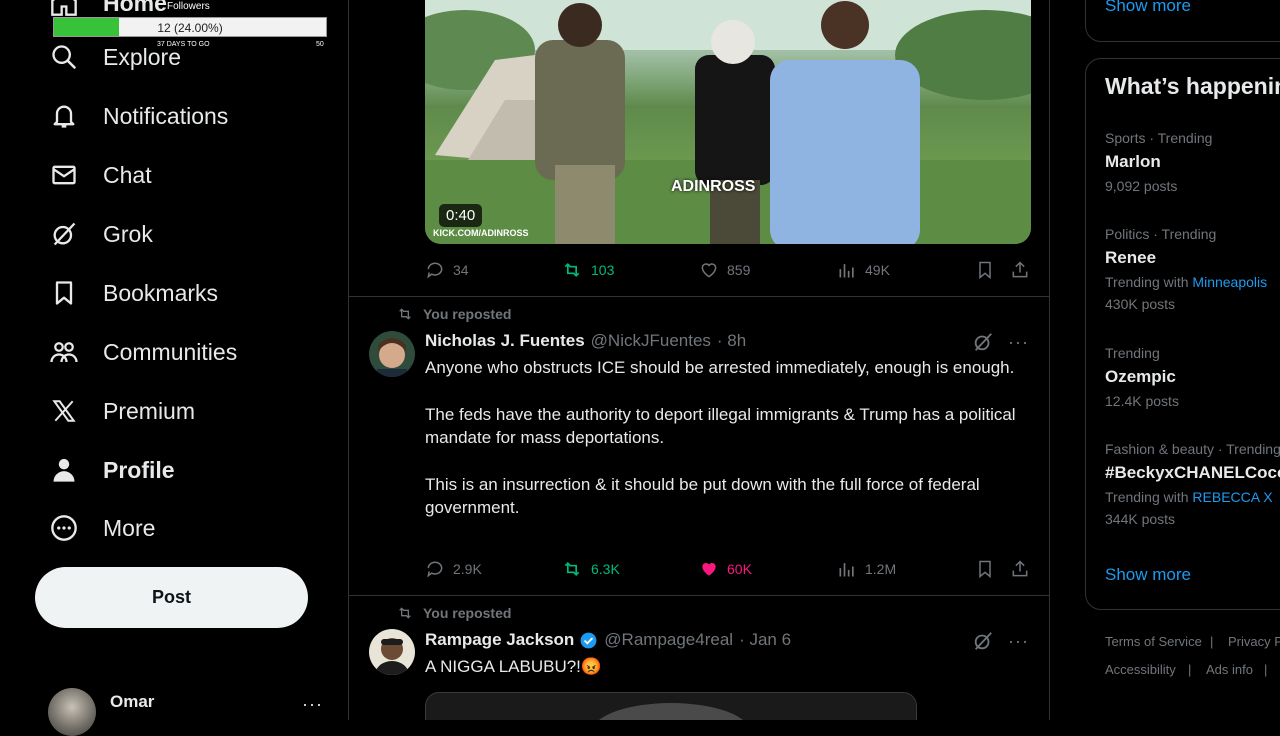  What do you see at coordinates (1140, 304) in the screenshot?
I see `trend-count: 430K posts` at bounding box center [1140, 304].